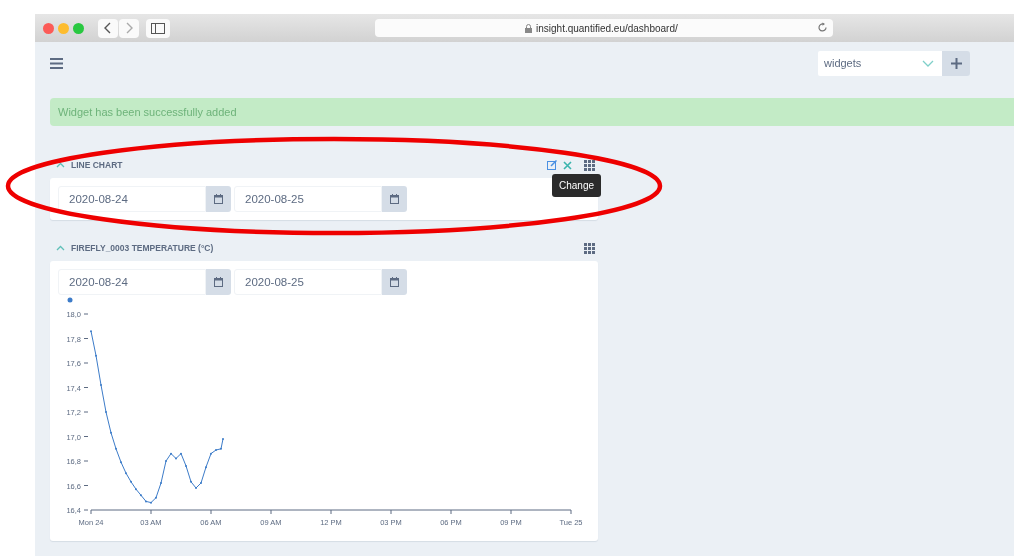 Image resolution: width=1014 pixels, height=556 pixels. I want to click on lock-icon, so click(528, 28).